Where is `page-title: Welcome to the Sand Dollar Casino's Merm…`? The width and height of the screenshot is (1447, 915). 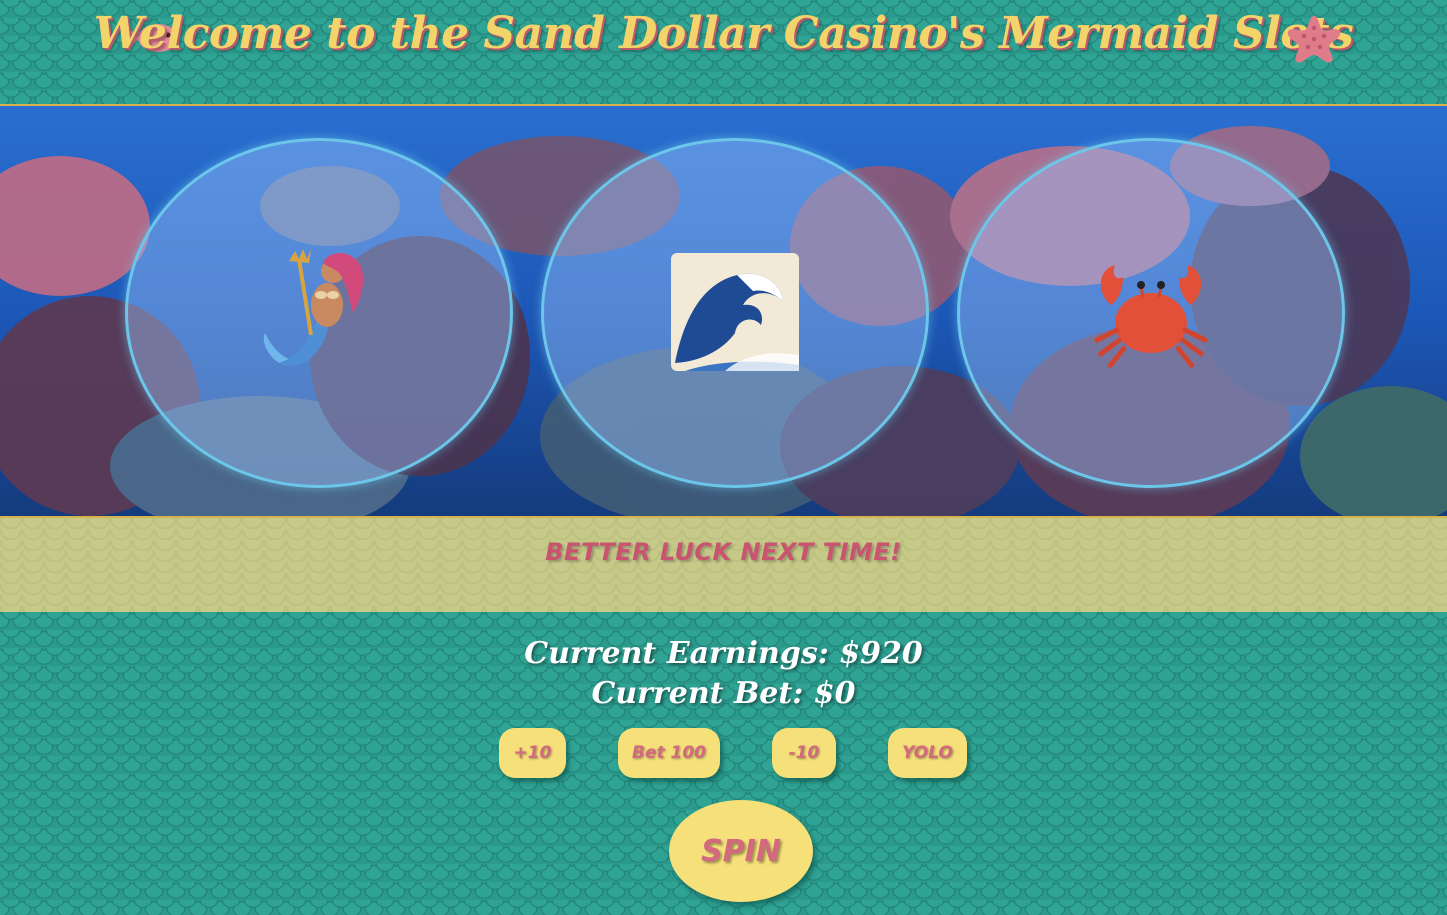 page-title: Welcome to the Sand Dollar Casino's Merm… is located at coordinates (723, 33).